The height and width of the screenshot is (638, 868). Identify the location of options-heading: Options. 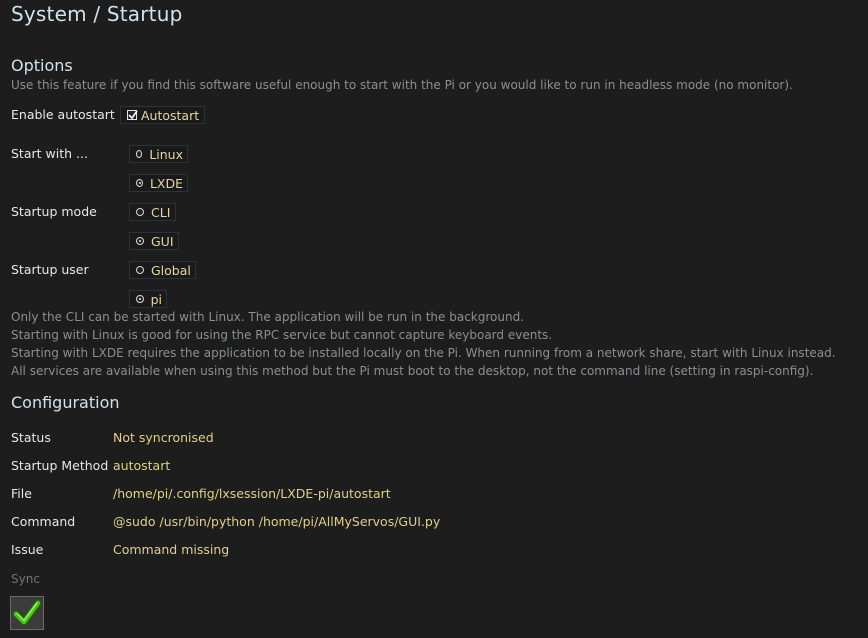
(42, 65).